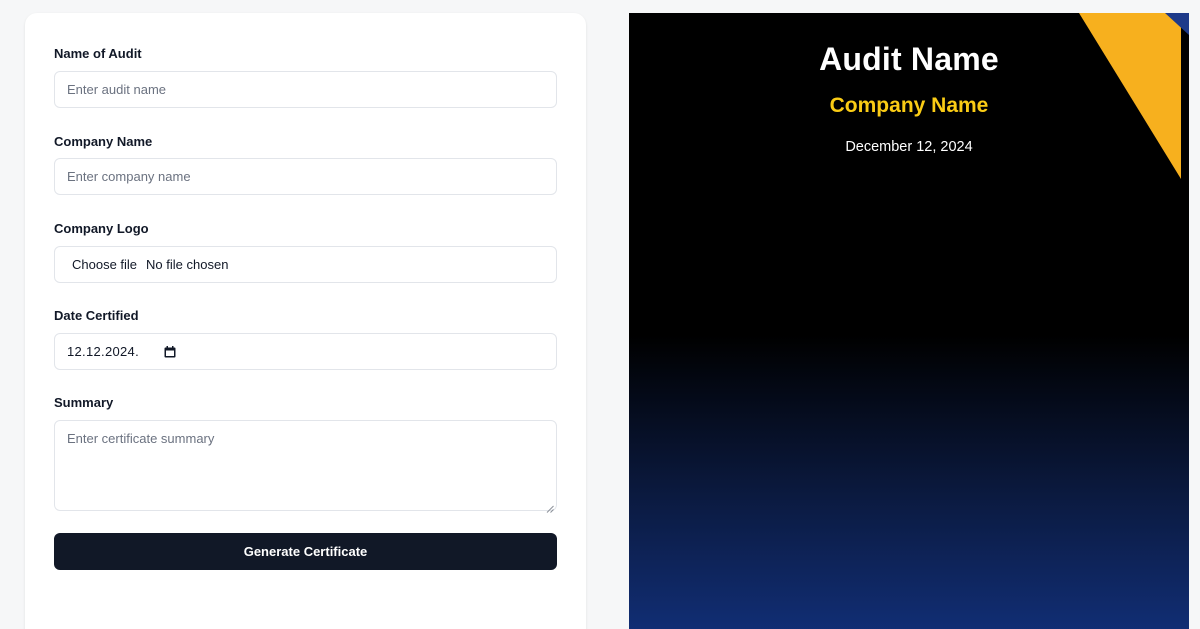 This screenshot has width=1200, height=629. I want to click on summary-field, so click(305, 466).